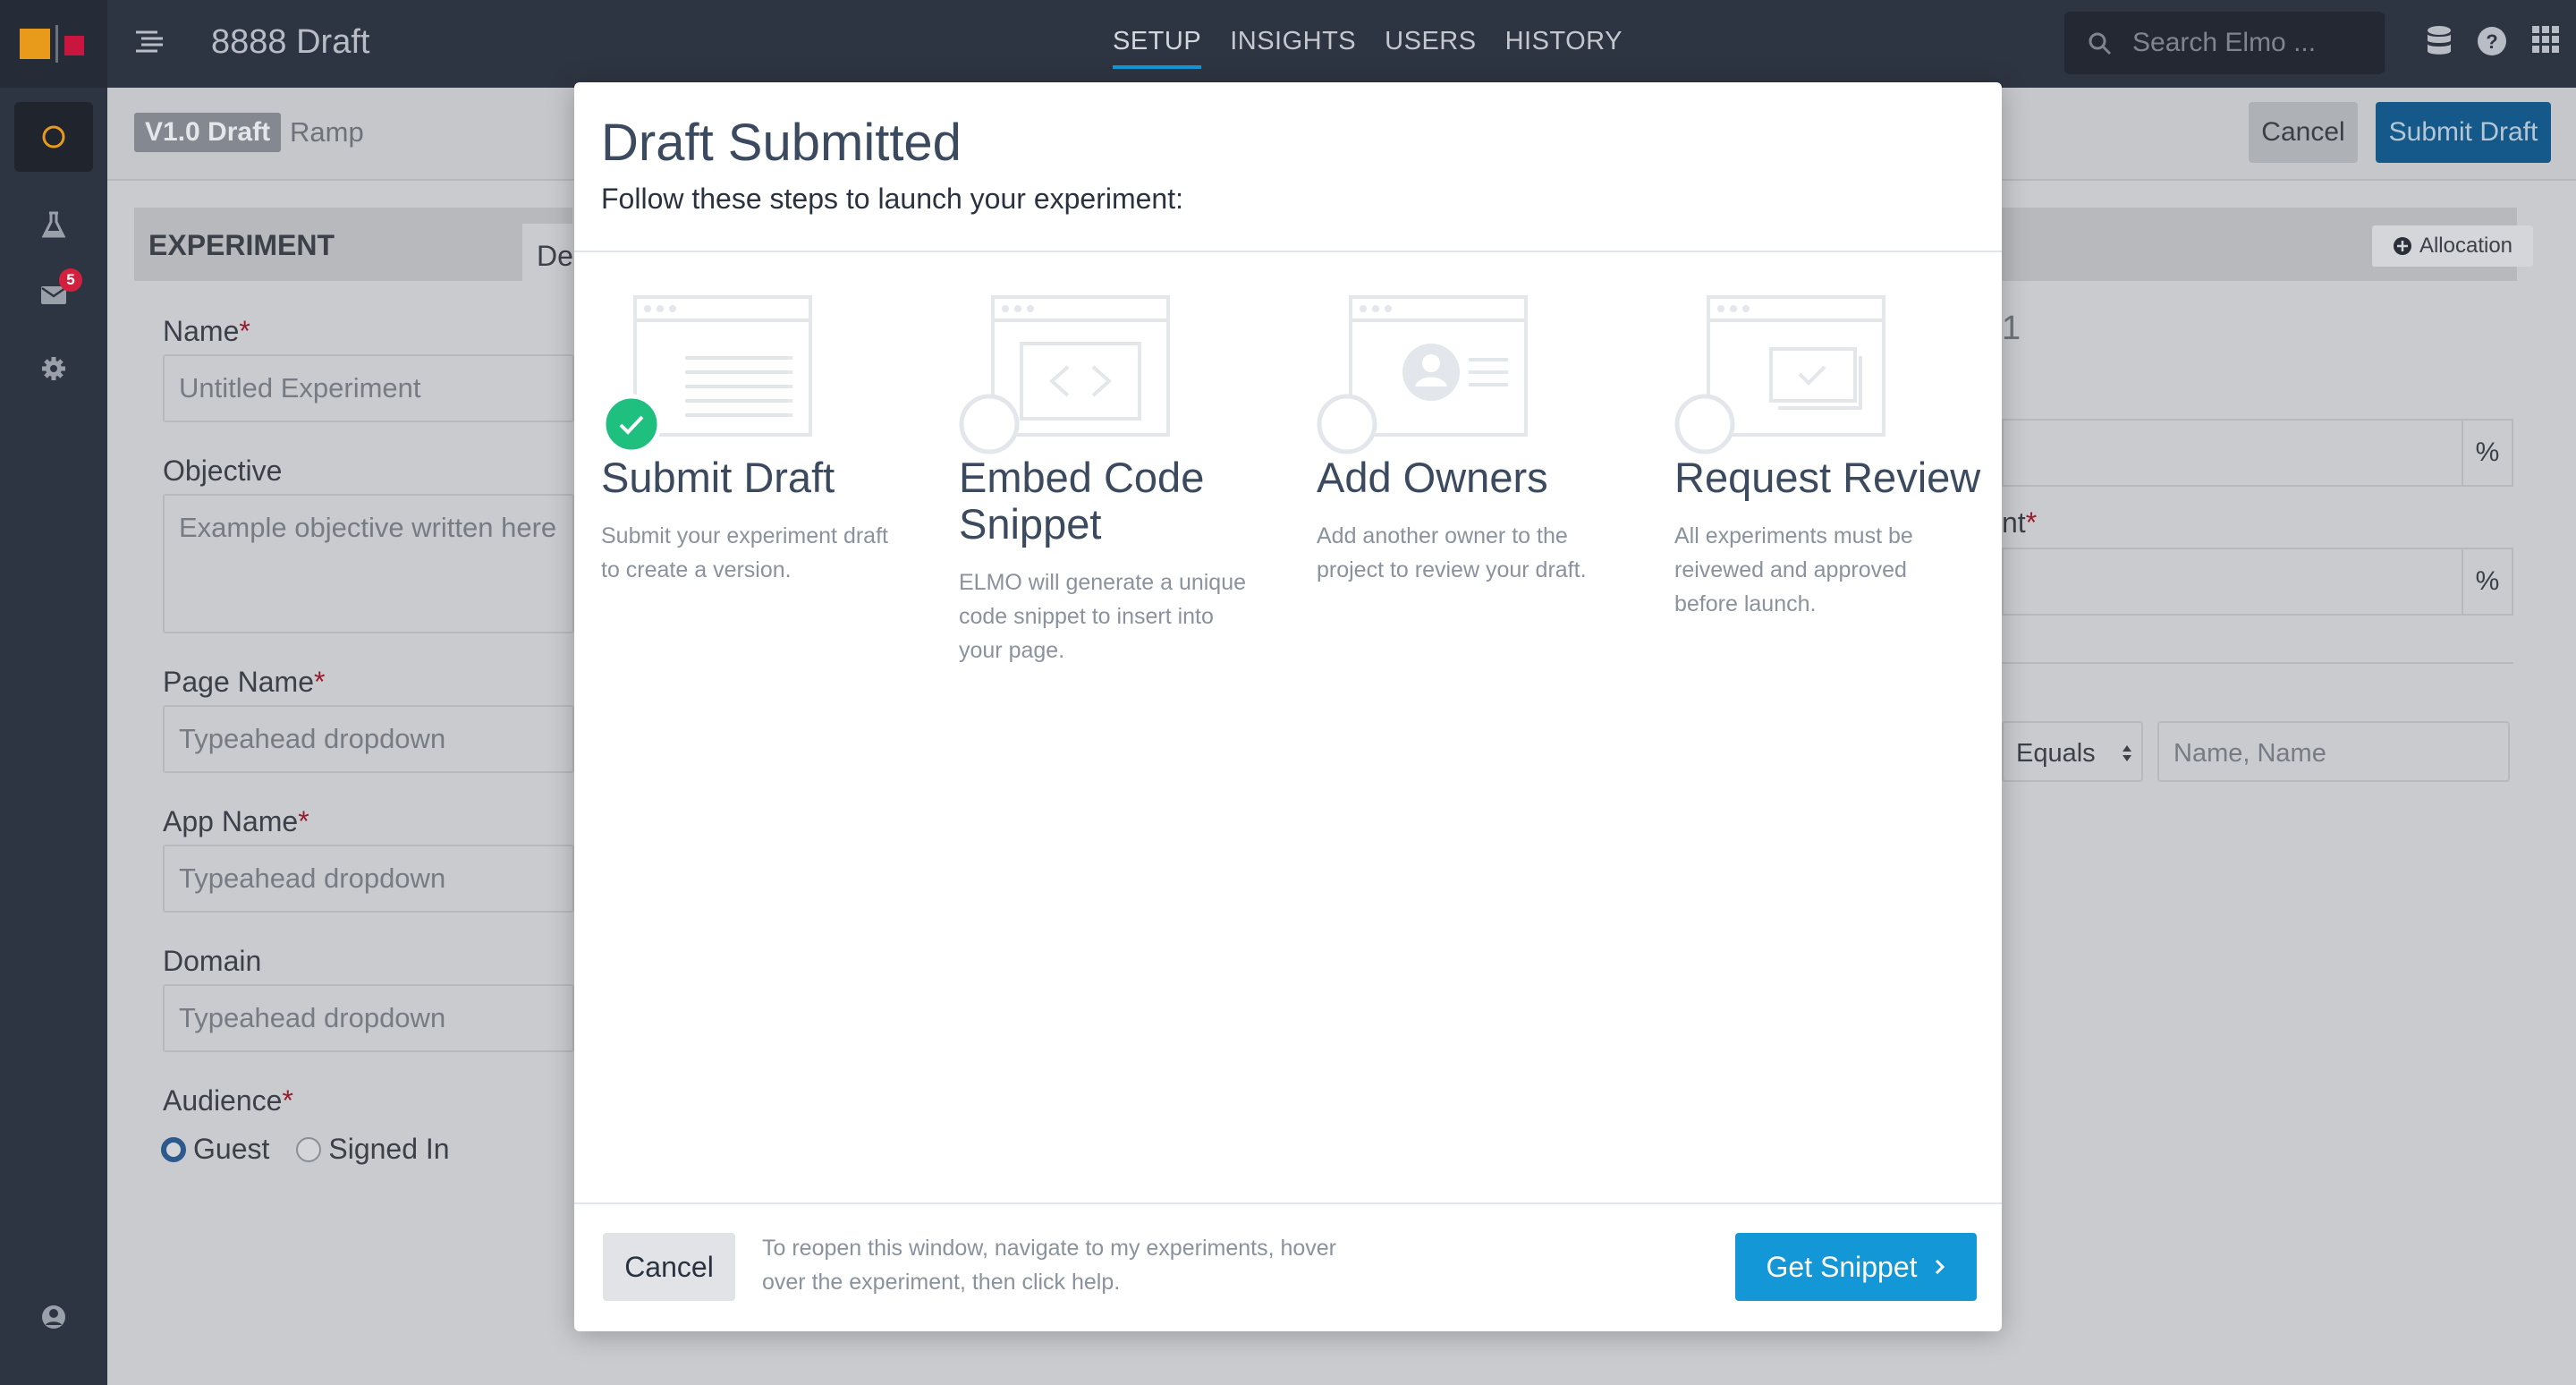 The image size is (2576, 1385). What do you see at coordinates (368, 563) in the screenshot?
I see `objective-textarea: Example objective written here` at bounding box center [368, 563].